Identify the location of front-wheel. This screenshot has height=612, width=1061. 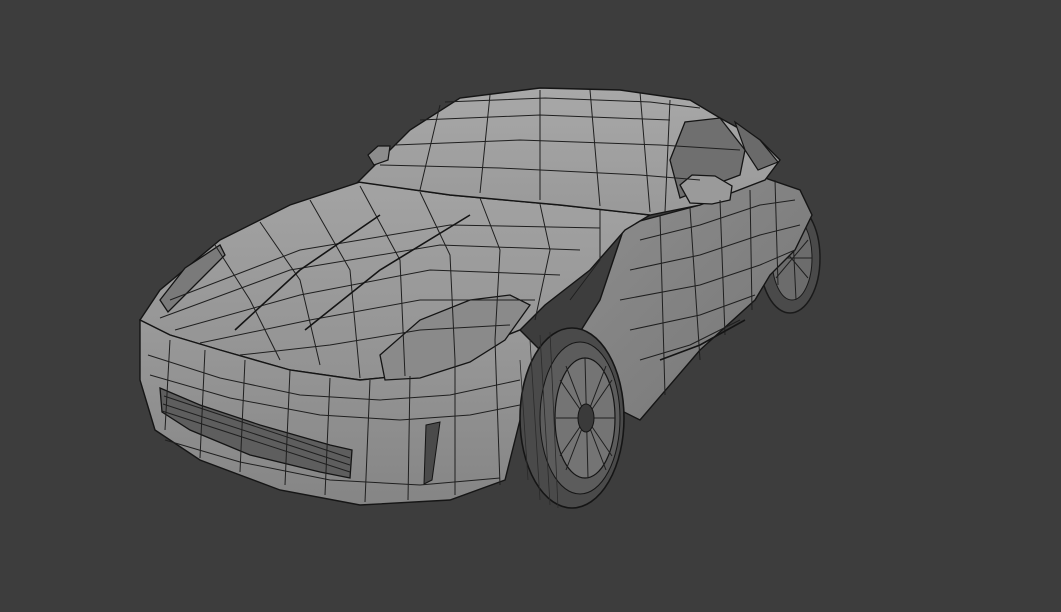
(572, 418).